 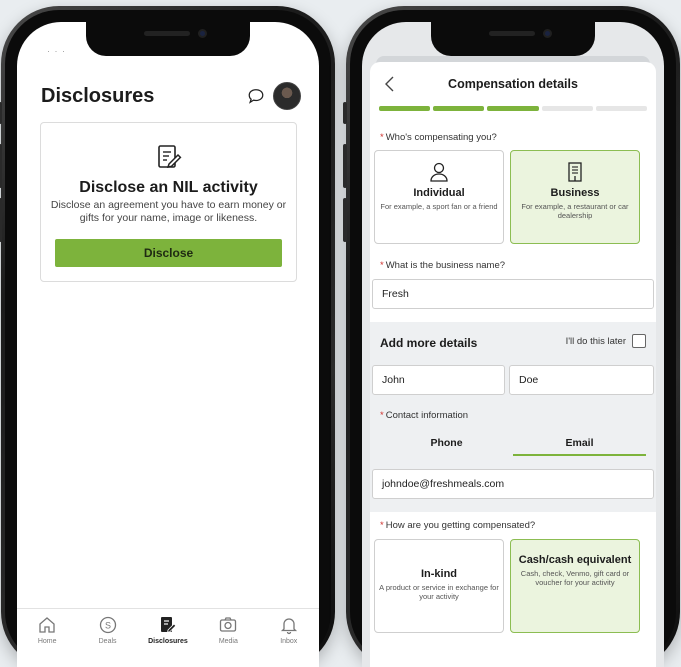 I want to click on tab-label: Disclosures, so click(x=168, y=641).